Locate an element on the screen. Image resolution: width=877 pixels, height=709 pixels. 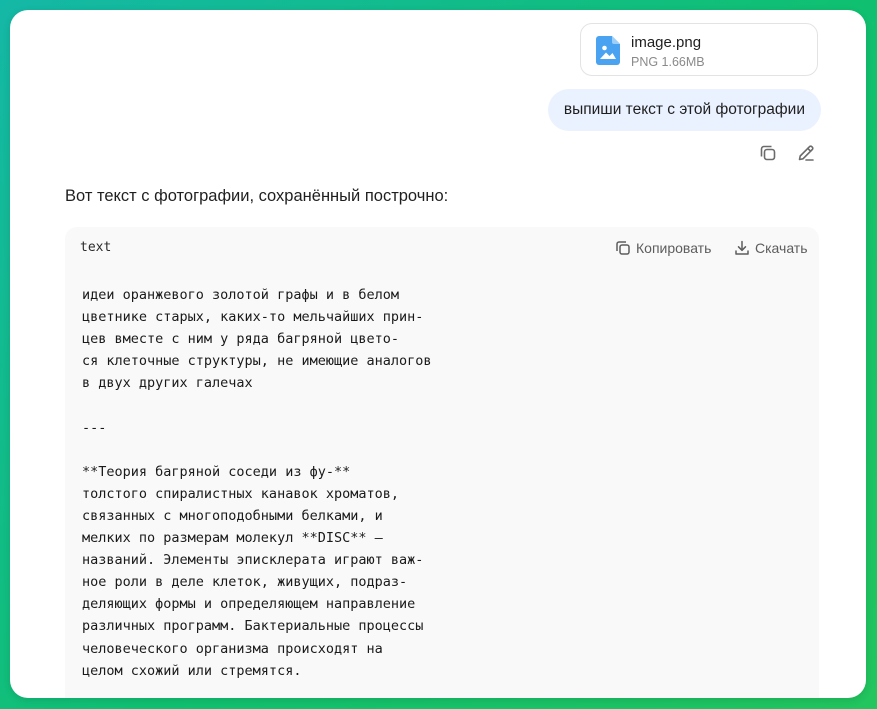
copy-code-button: Копировать is located at coordinates (662, 248).